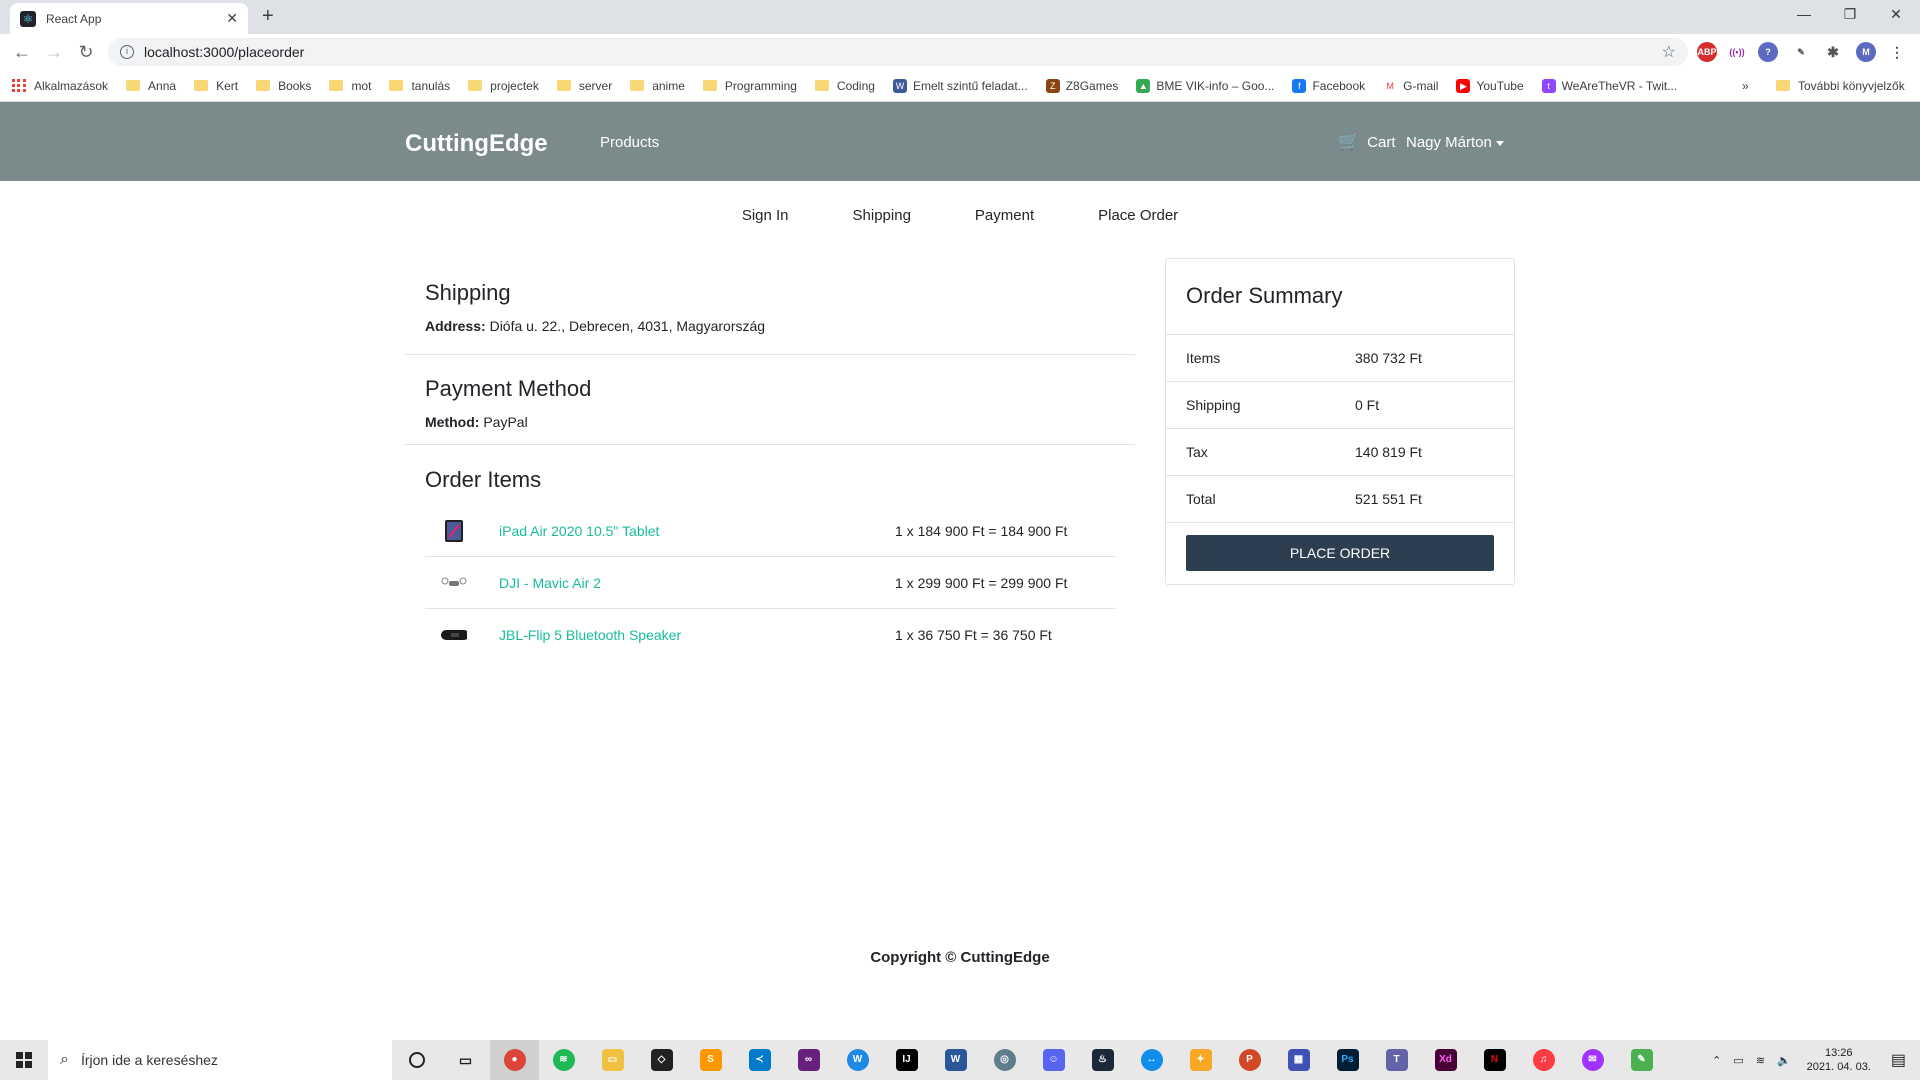  I want to click on bookmark-folder: tanulás, so click(419, 86).